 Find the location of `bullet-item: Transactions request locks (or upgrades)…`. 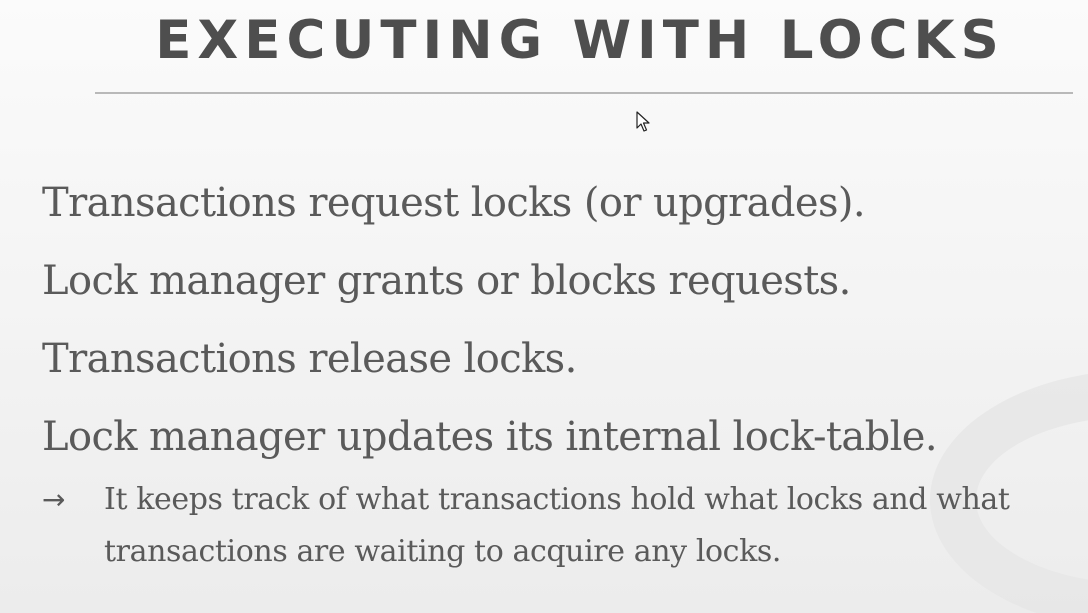

bullet-item: Transactions request locks (or upgrades)… is located at coordinates (454, 203).